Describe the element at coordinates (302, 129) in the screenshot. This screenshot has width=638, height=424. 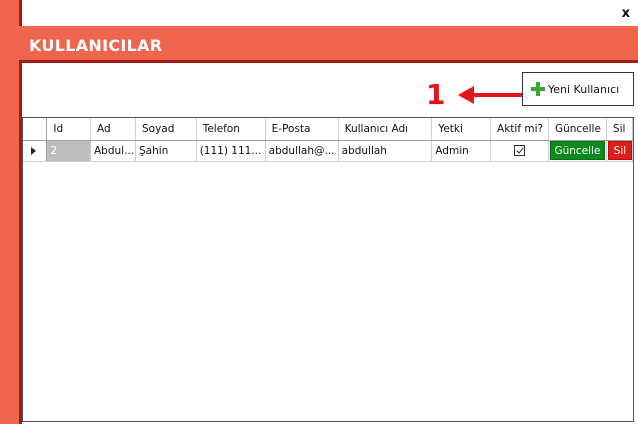
I see `column-header-eposta: E-Posta` at that location.